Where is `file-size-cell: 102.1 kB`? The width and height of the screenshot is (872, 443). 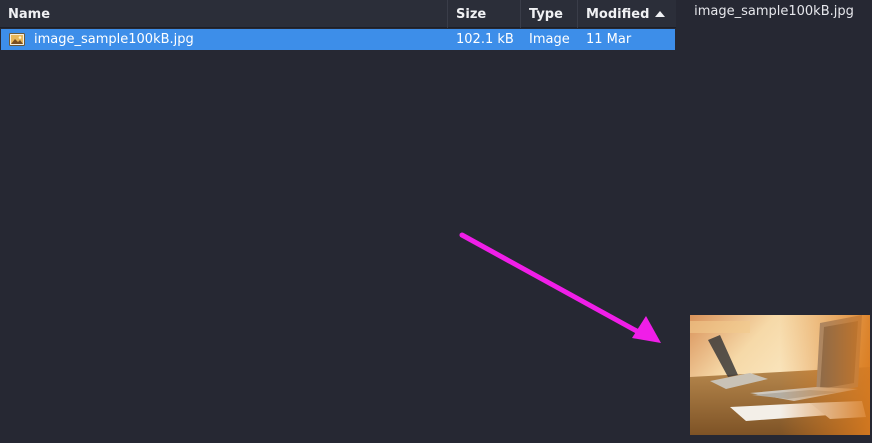
file-size-cell: 102.1 kB is located at coordinates (484, 39).